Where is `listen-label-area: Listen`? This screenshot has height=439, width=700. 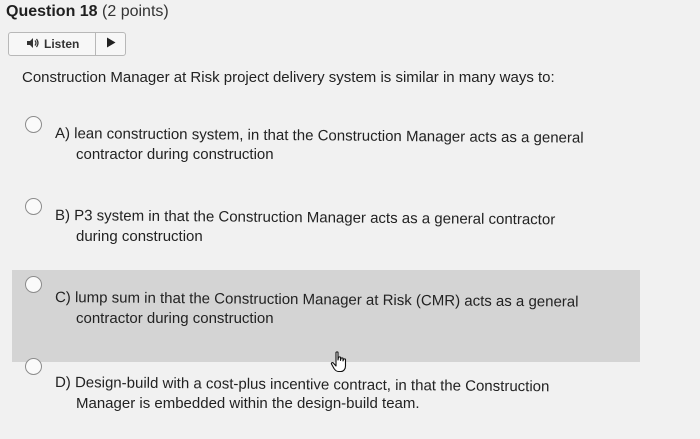
listen-label-area: Listen is located at coordinates (52, 44).